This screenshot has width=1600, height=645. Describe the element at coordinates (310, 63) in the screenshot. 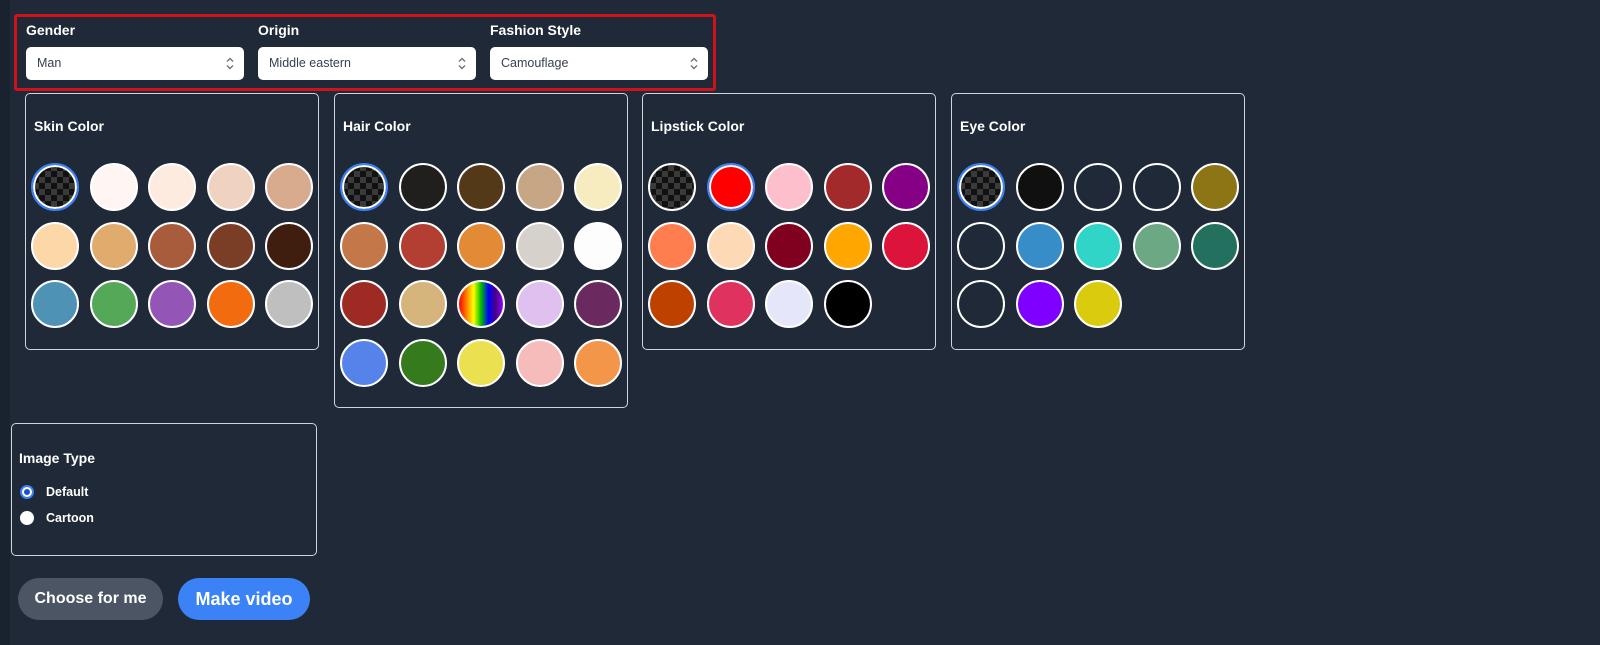

I see `origin-select-value: Middle eastern` at that location.